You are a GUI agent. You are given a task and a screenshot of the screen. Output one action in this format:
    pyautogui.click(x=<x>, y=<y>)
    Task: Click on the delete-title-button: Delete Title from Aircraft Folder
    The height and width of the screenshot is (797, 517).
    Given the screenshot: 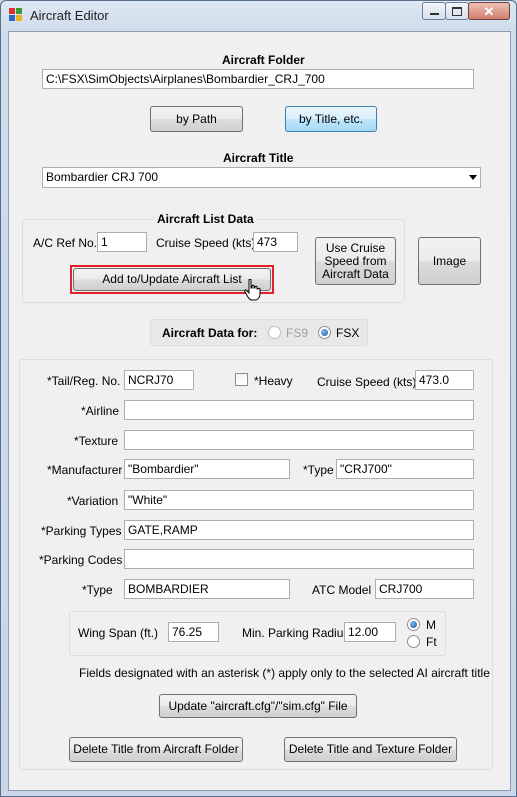 What is the action you would take?
    pyautogui.click(x=156, y=749)
    